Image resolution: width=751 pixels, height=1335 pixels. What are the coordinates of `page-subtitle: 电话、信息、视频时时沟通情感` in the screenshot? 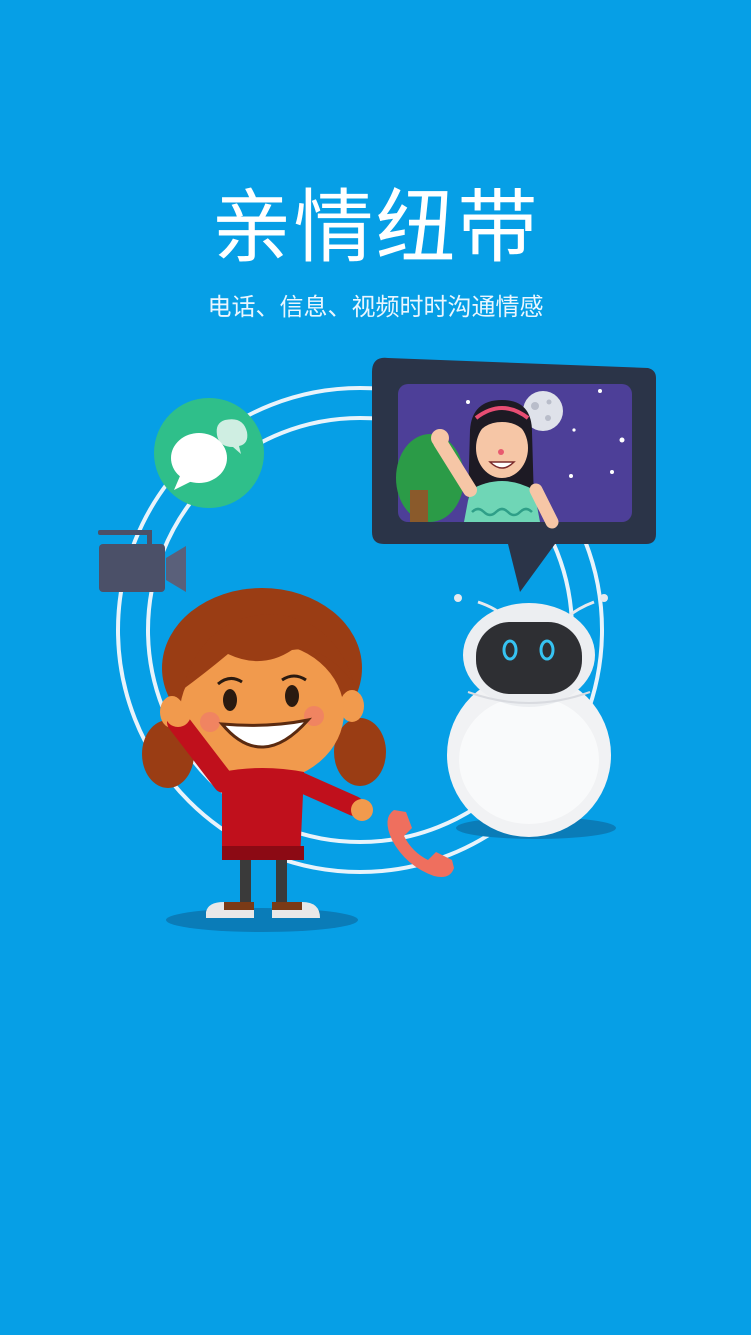 It's located at (375, 307).